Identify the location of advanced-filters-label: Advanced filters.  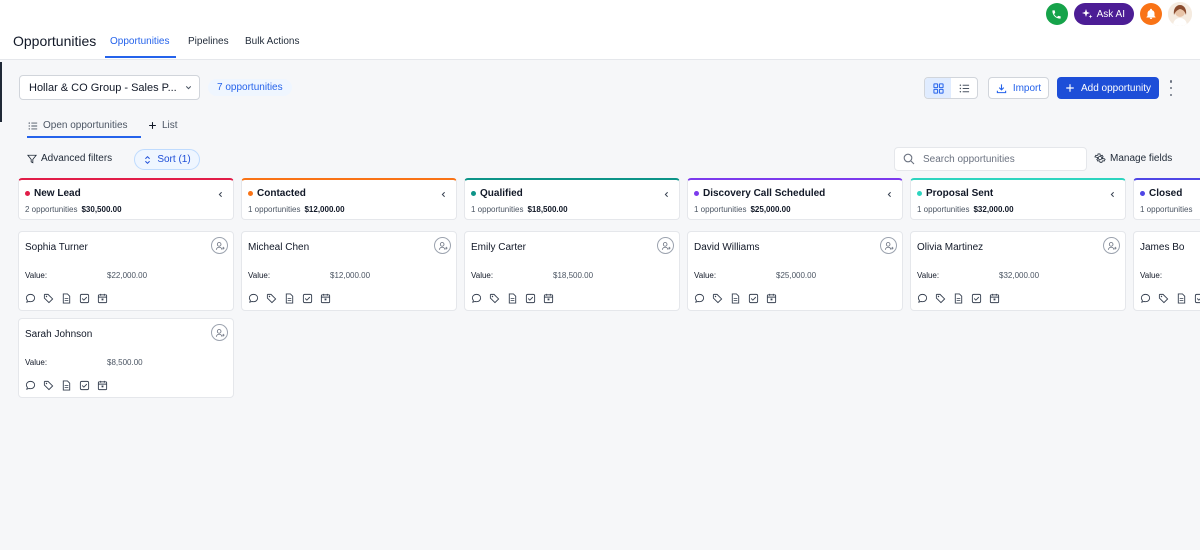
(77, 158).